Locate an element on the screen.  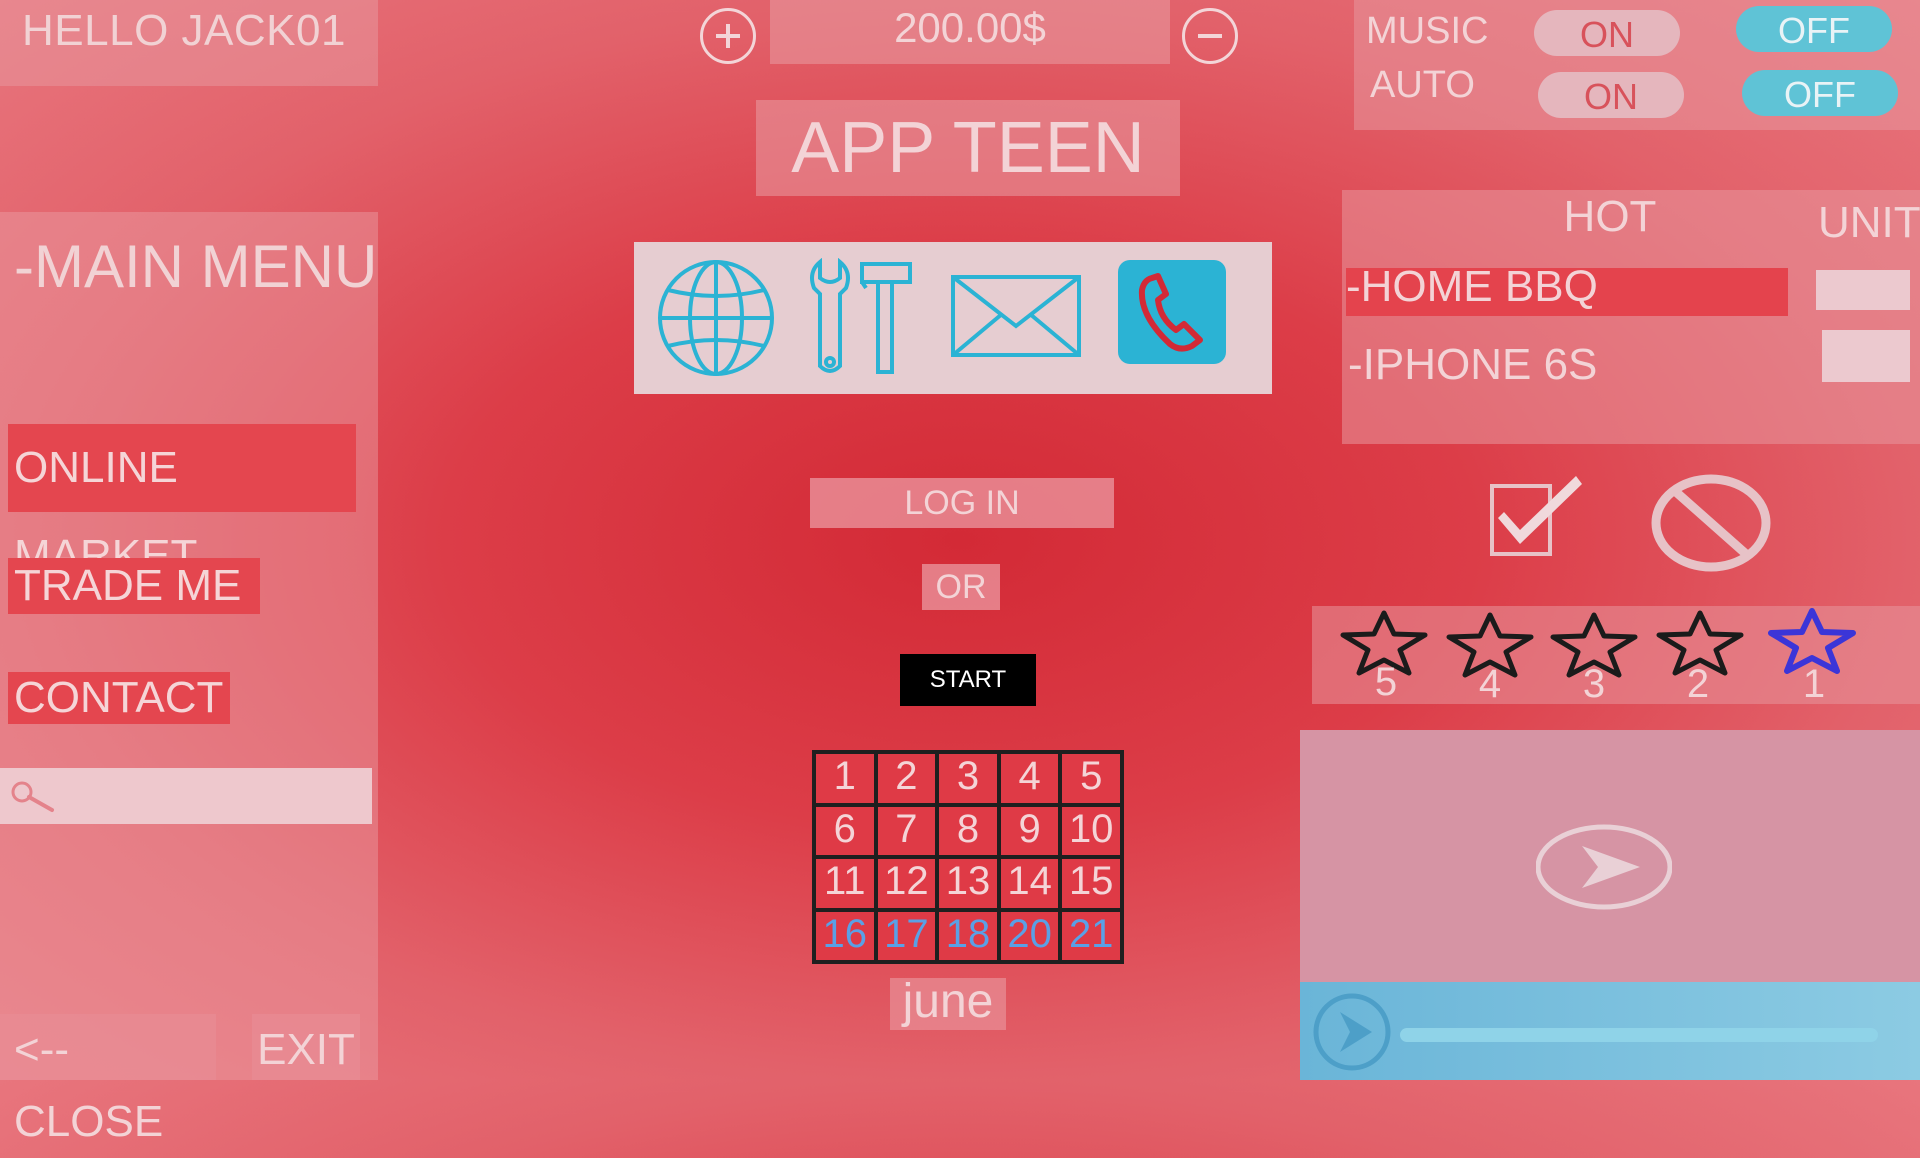
calendar-day: 16 is located at coordinates (845, 935).